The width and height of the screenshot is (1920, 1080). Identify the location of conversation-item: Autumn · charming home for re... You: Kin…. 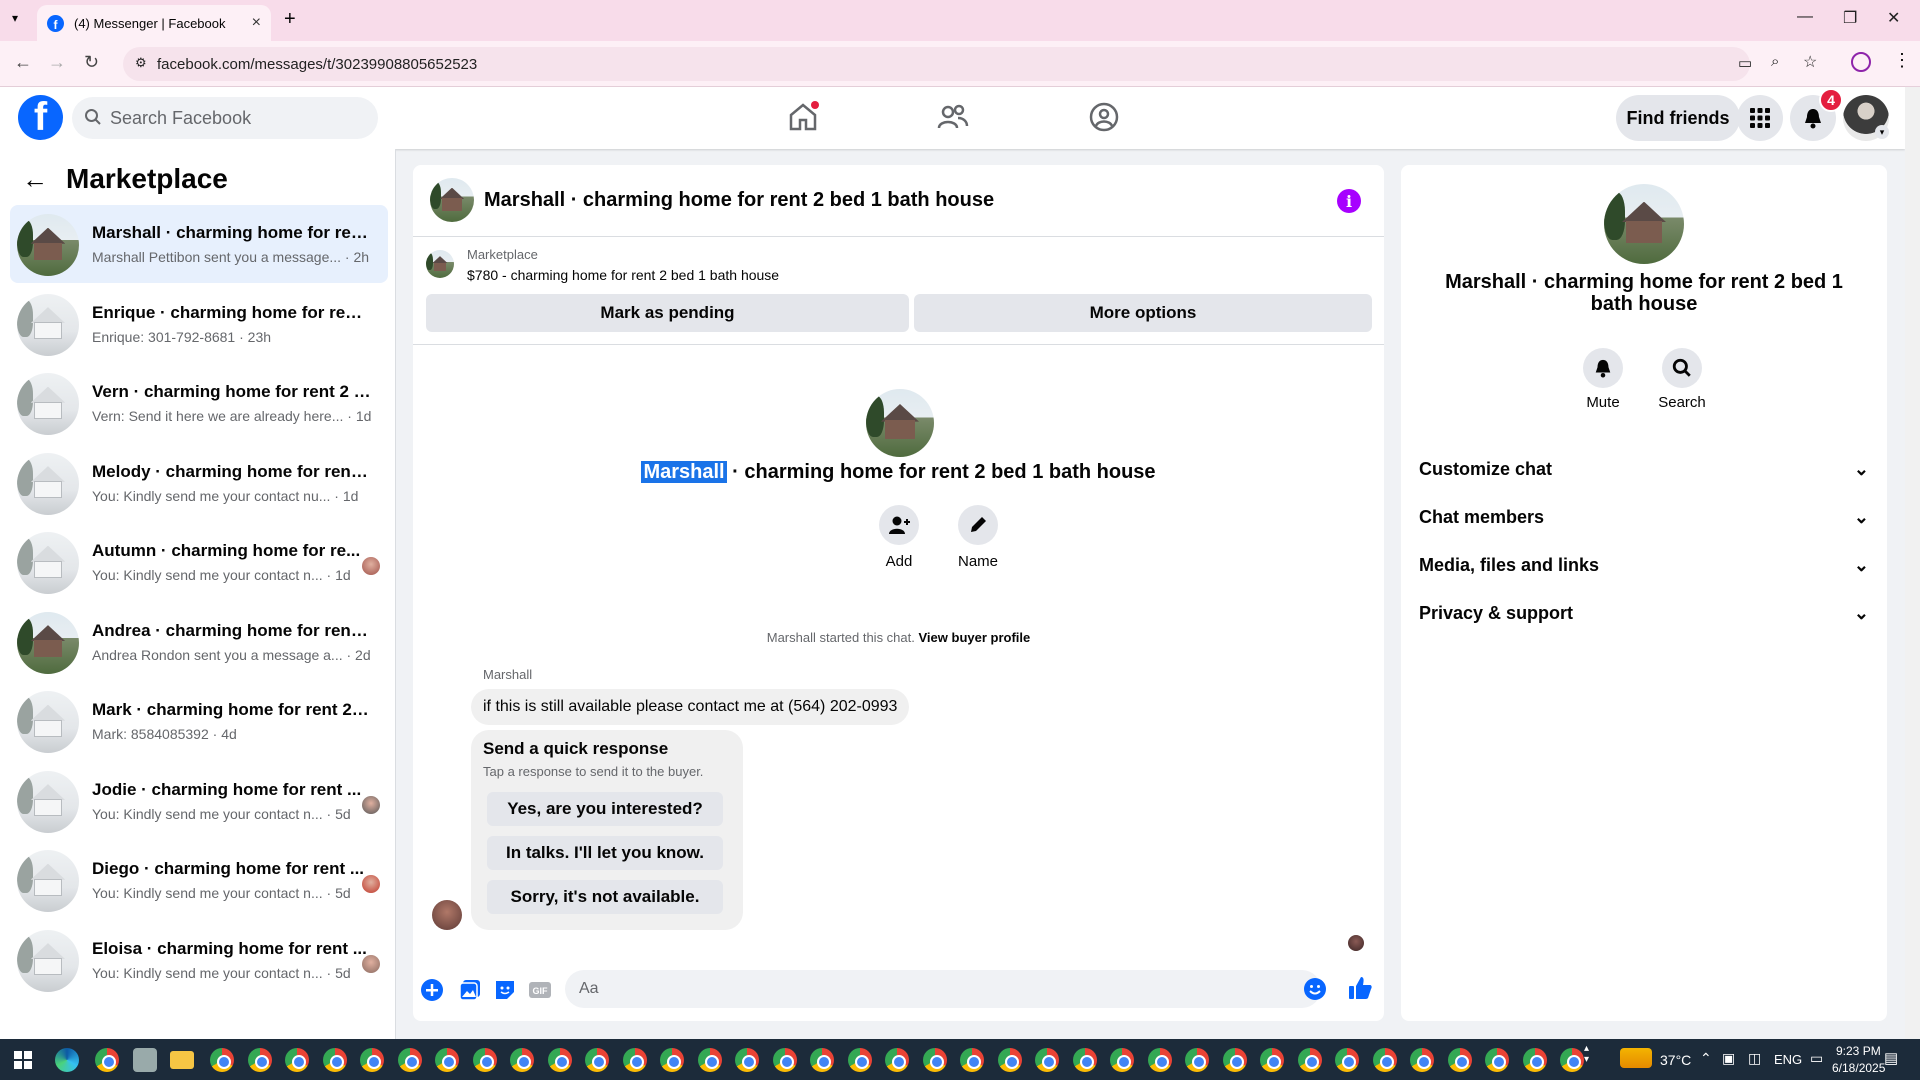
(199, 562).